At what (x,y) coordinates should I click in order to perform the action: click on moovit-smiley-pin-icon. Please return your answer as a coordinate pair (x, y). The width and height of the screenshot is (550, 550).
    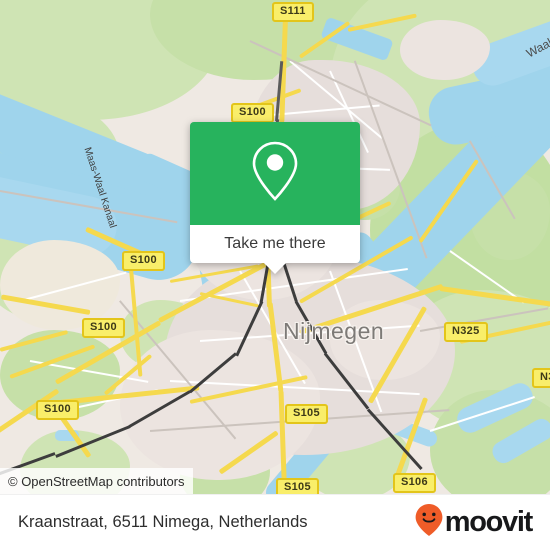
    Looking at the image, I should click on (429, 522).